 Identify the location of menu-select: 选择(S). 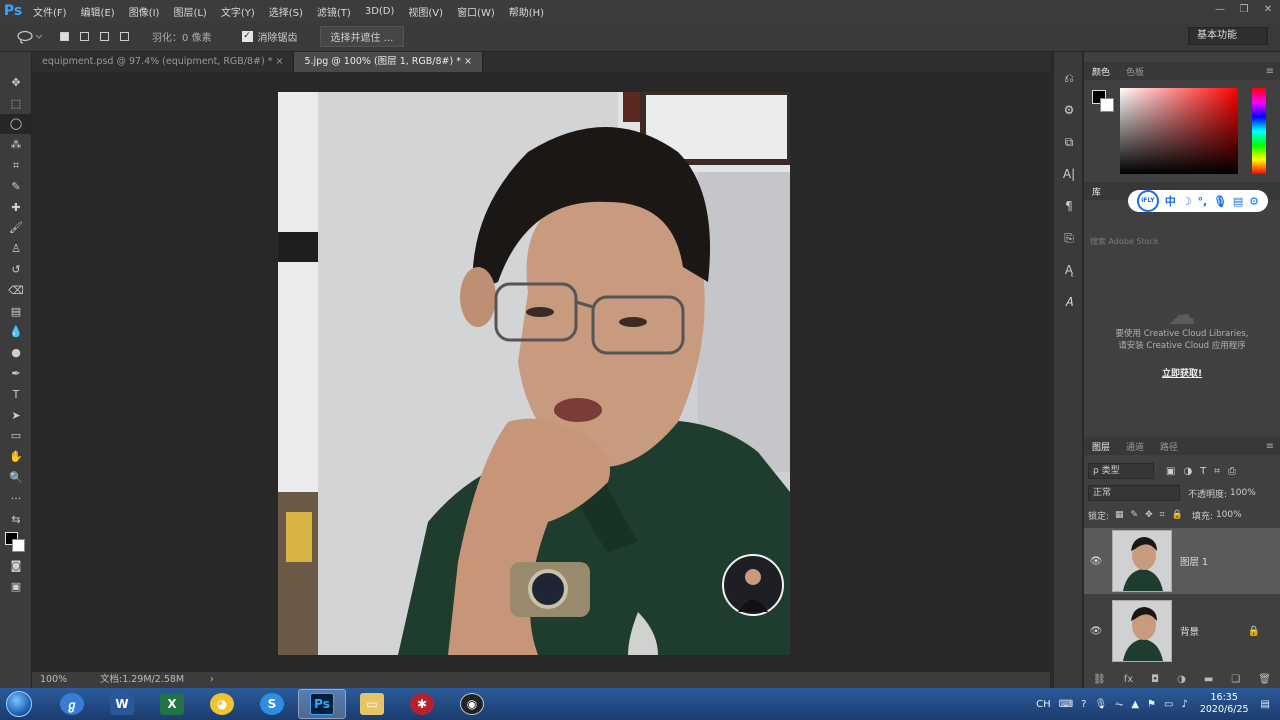
(286, 11).